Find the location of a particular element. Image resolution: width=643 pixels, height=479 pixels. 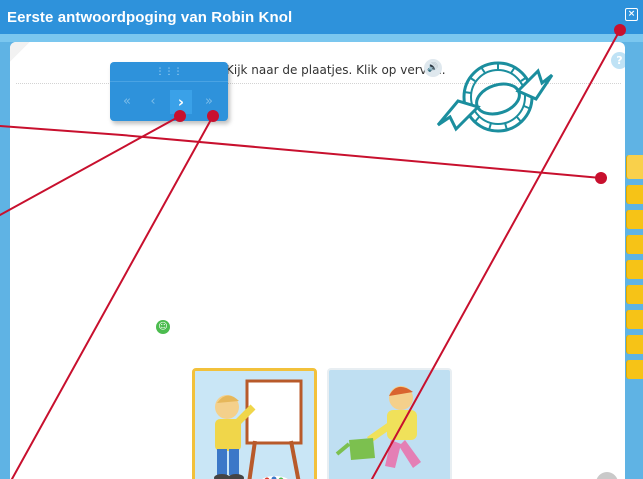

painting-child-image is located at coordinates (254, 425).